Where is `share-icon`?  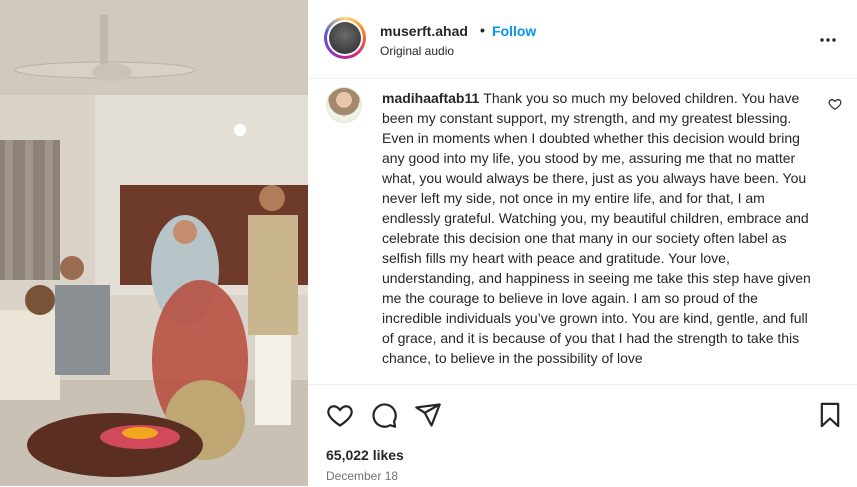
share-icon is located at coordinates (428, 417).